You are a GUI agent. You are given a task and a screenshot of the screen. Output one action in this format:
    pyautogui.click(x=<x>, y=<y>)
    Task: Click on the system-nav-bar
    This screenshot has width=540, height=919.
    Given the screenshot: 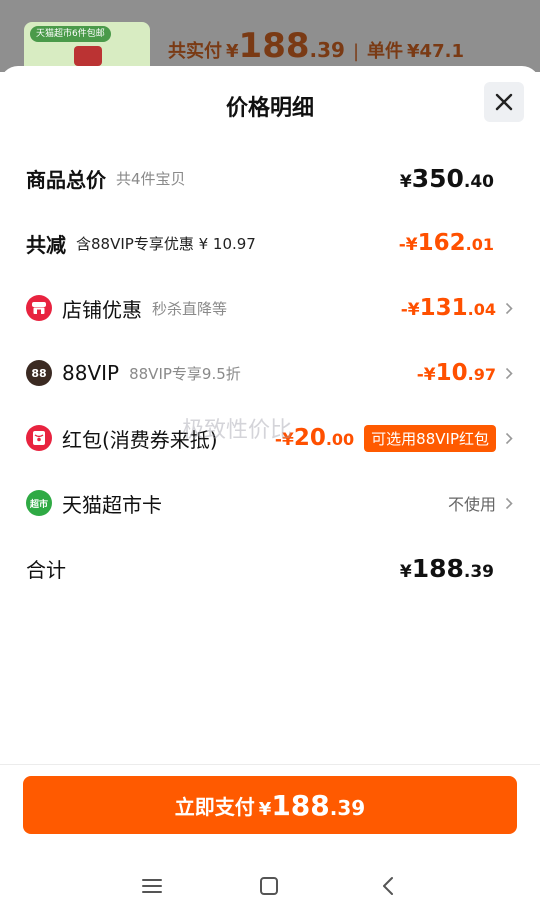 What is the action you would take?
    pyautogui.click(x=270, y=885)
    